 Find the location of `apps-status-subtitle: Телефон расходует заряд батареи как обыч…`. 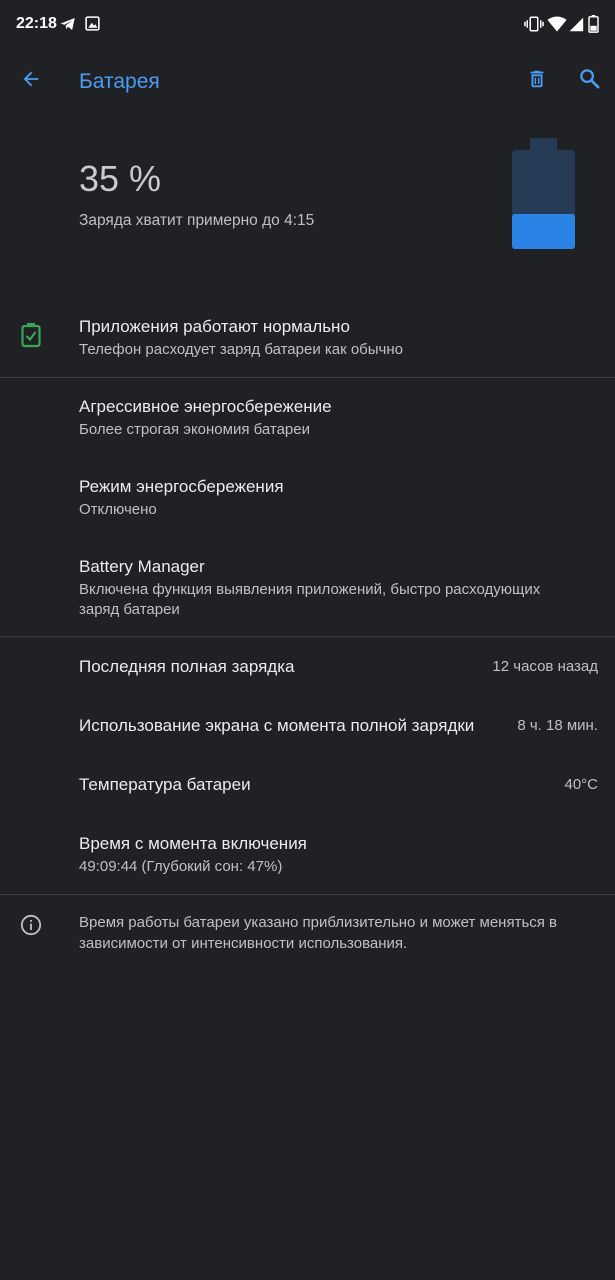

apps-status-subtitle: Телефон расходует заряд батареи как обыч… is located at coordinates (241, 349).